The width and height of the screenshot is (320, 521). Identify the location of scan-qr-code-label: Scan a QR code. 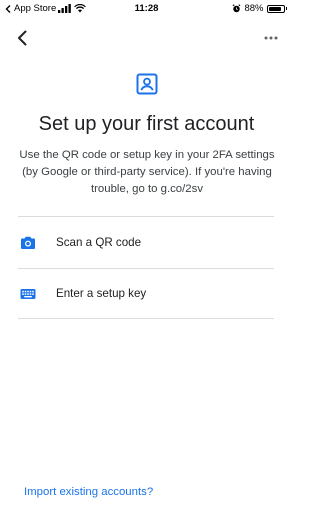
(99, 242).